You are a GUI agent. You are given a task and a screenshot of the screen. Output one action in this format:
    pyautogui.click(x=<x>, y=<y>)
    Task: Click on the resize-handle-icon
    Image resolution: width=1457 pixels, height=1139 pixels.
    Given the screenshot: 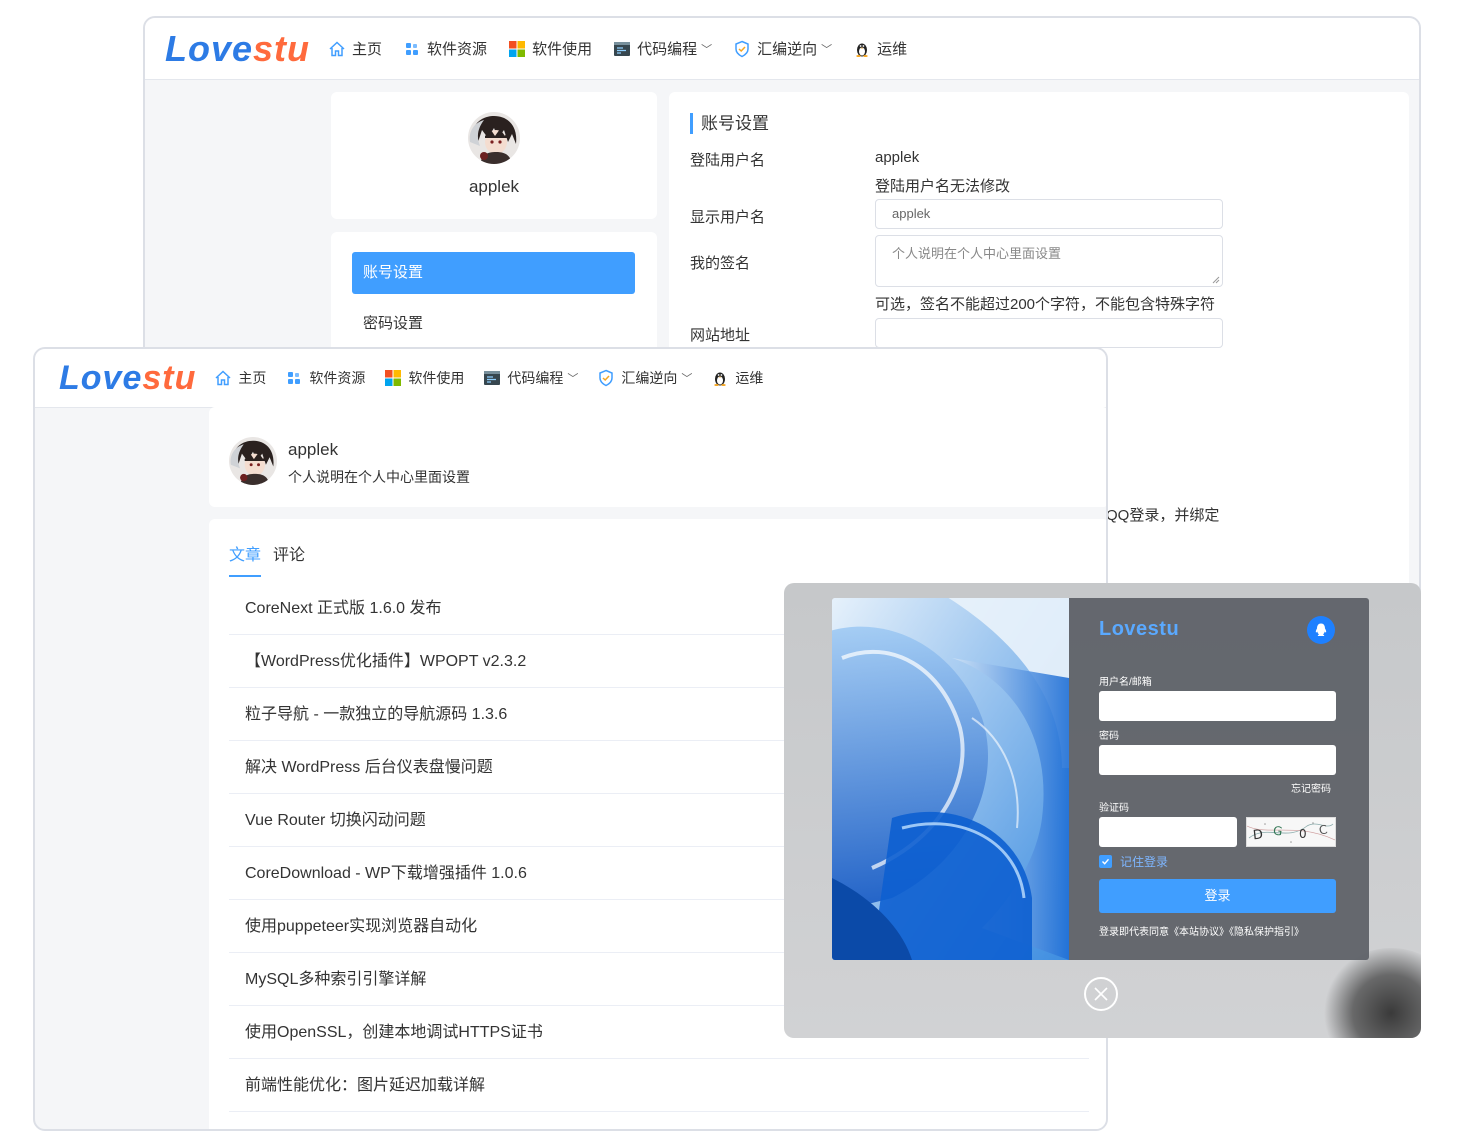 What is the action you would take?
    pyautogui.click(x=1216, y=280)
    